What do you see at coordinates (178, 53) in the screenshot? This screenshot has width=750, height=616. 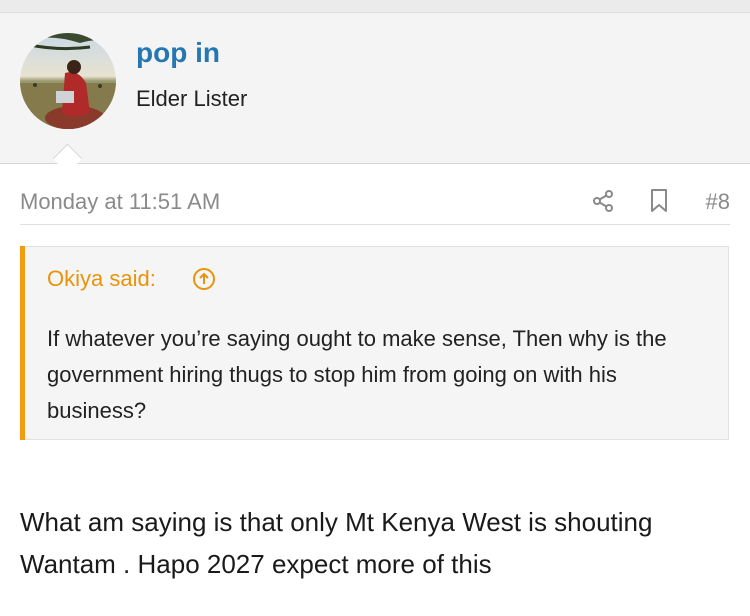 I see `username: pop in` at bounding box center [178, 53].